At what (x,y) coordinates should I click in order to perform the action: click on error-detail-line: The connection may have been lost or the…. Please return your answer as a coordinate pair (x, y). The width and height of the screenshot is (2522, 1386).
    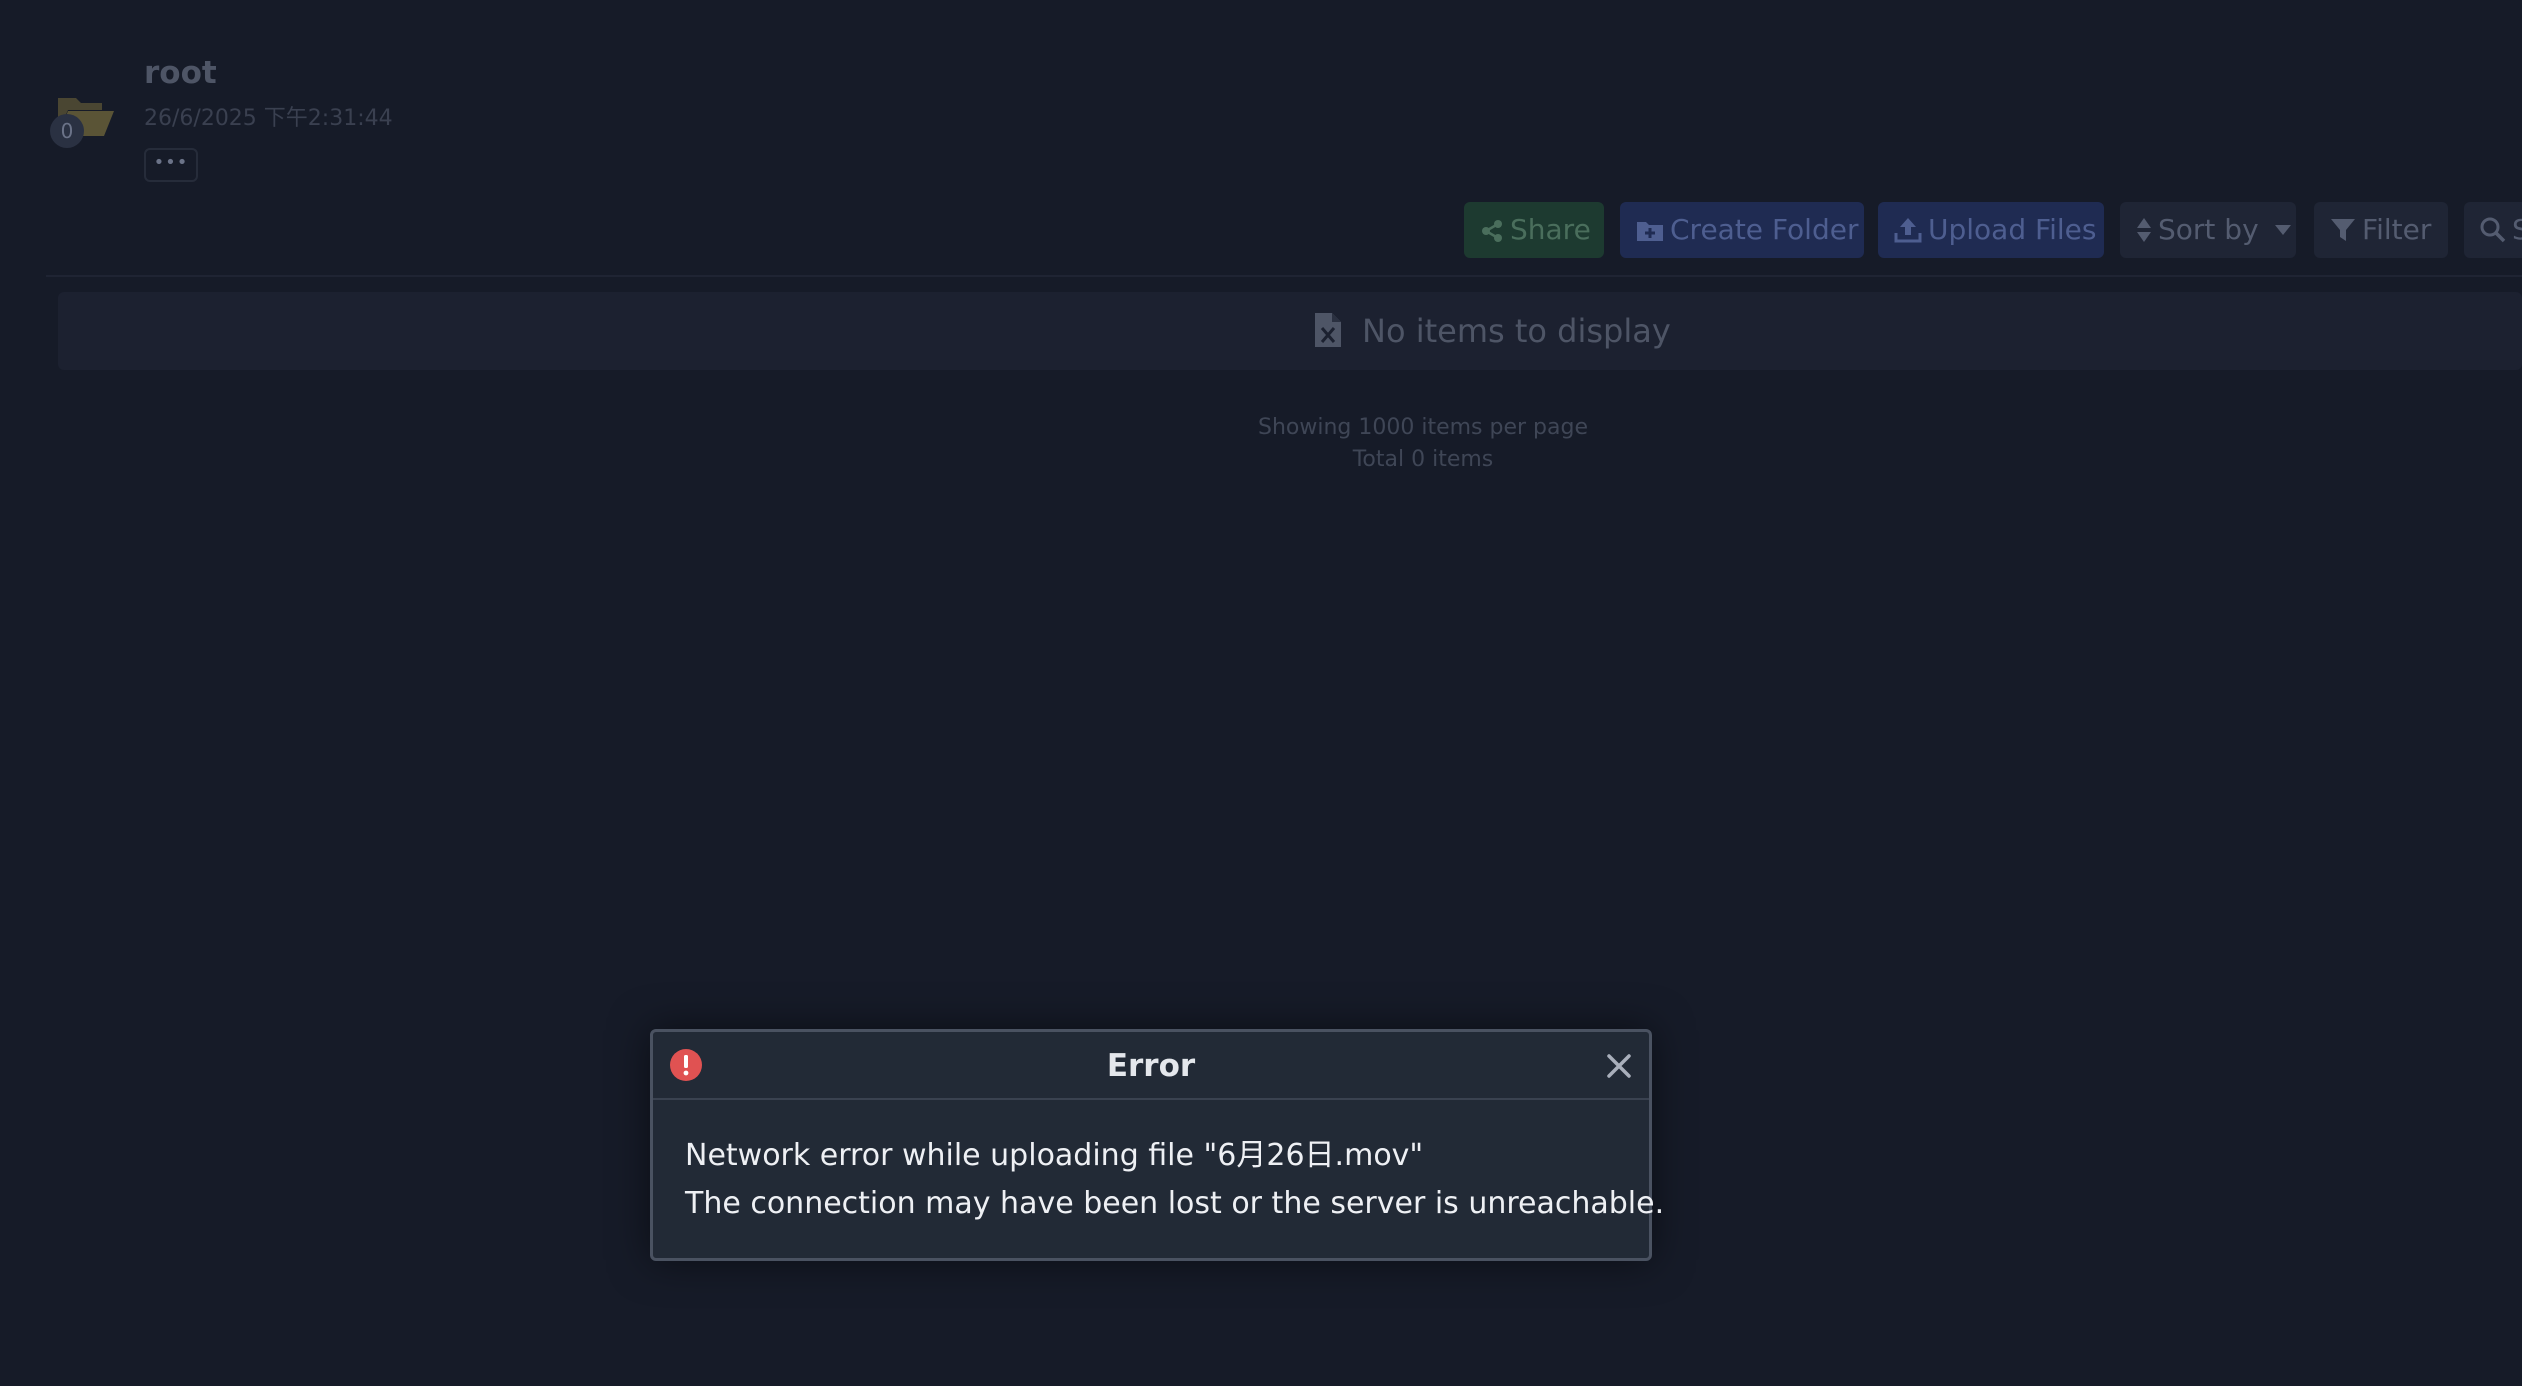
    Looking at the image, I should click on (1175, 1203).